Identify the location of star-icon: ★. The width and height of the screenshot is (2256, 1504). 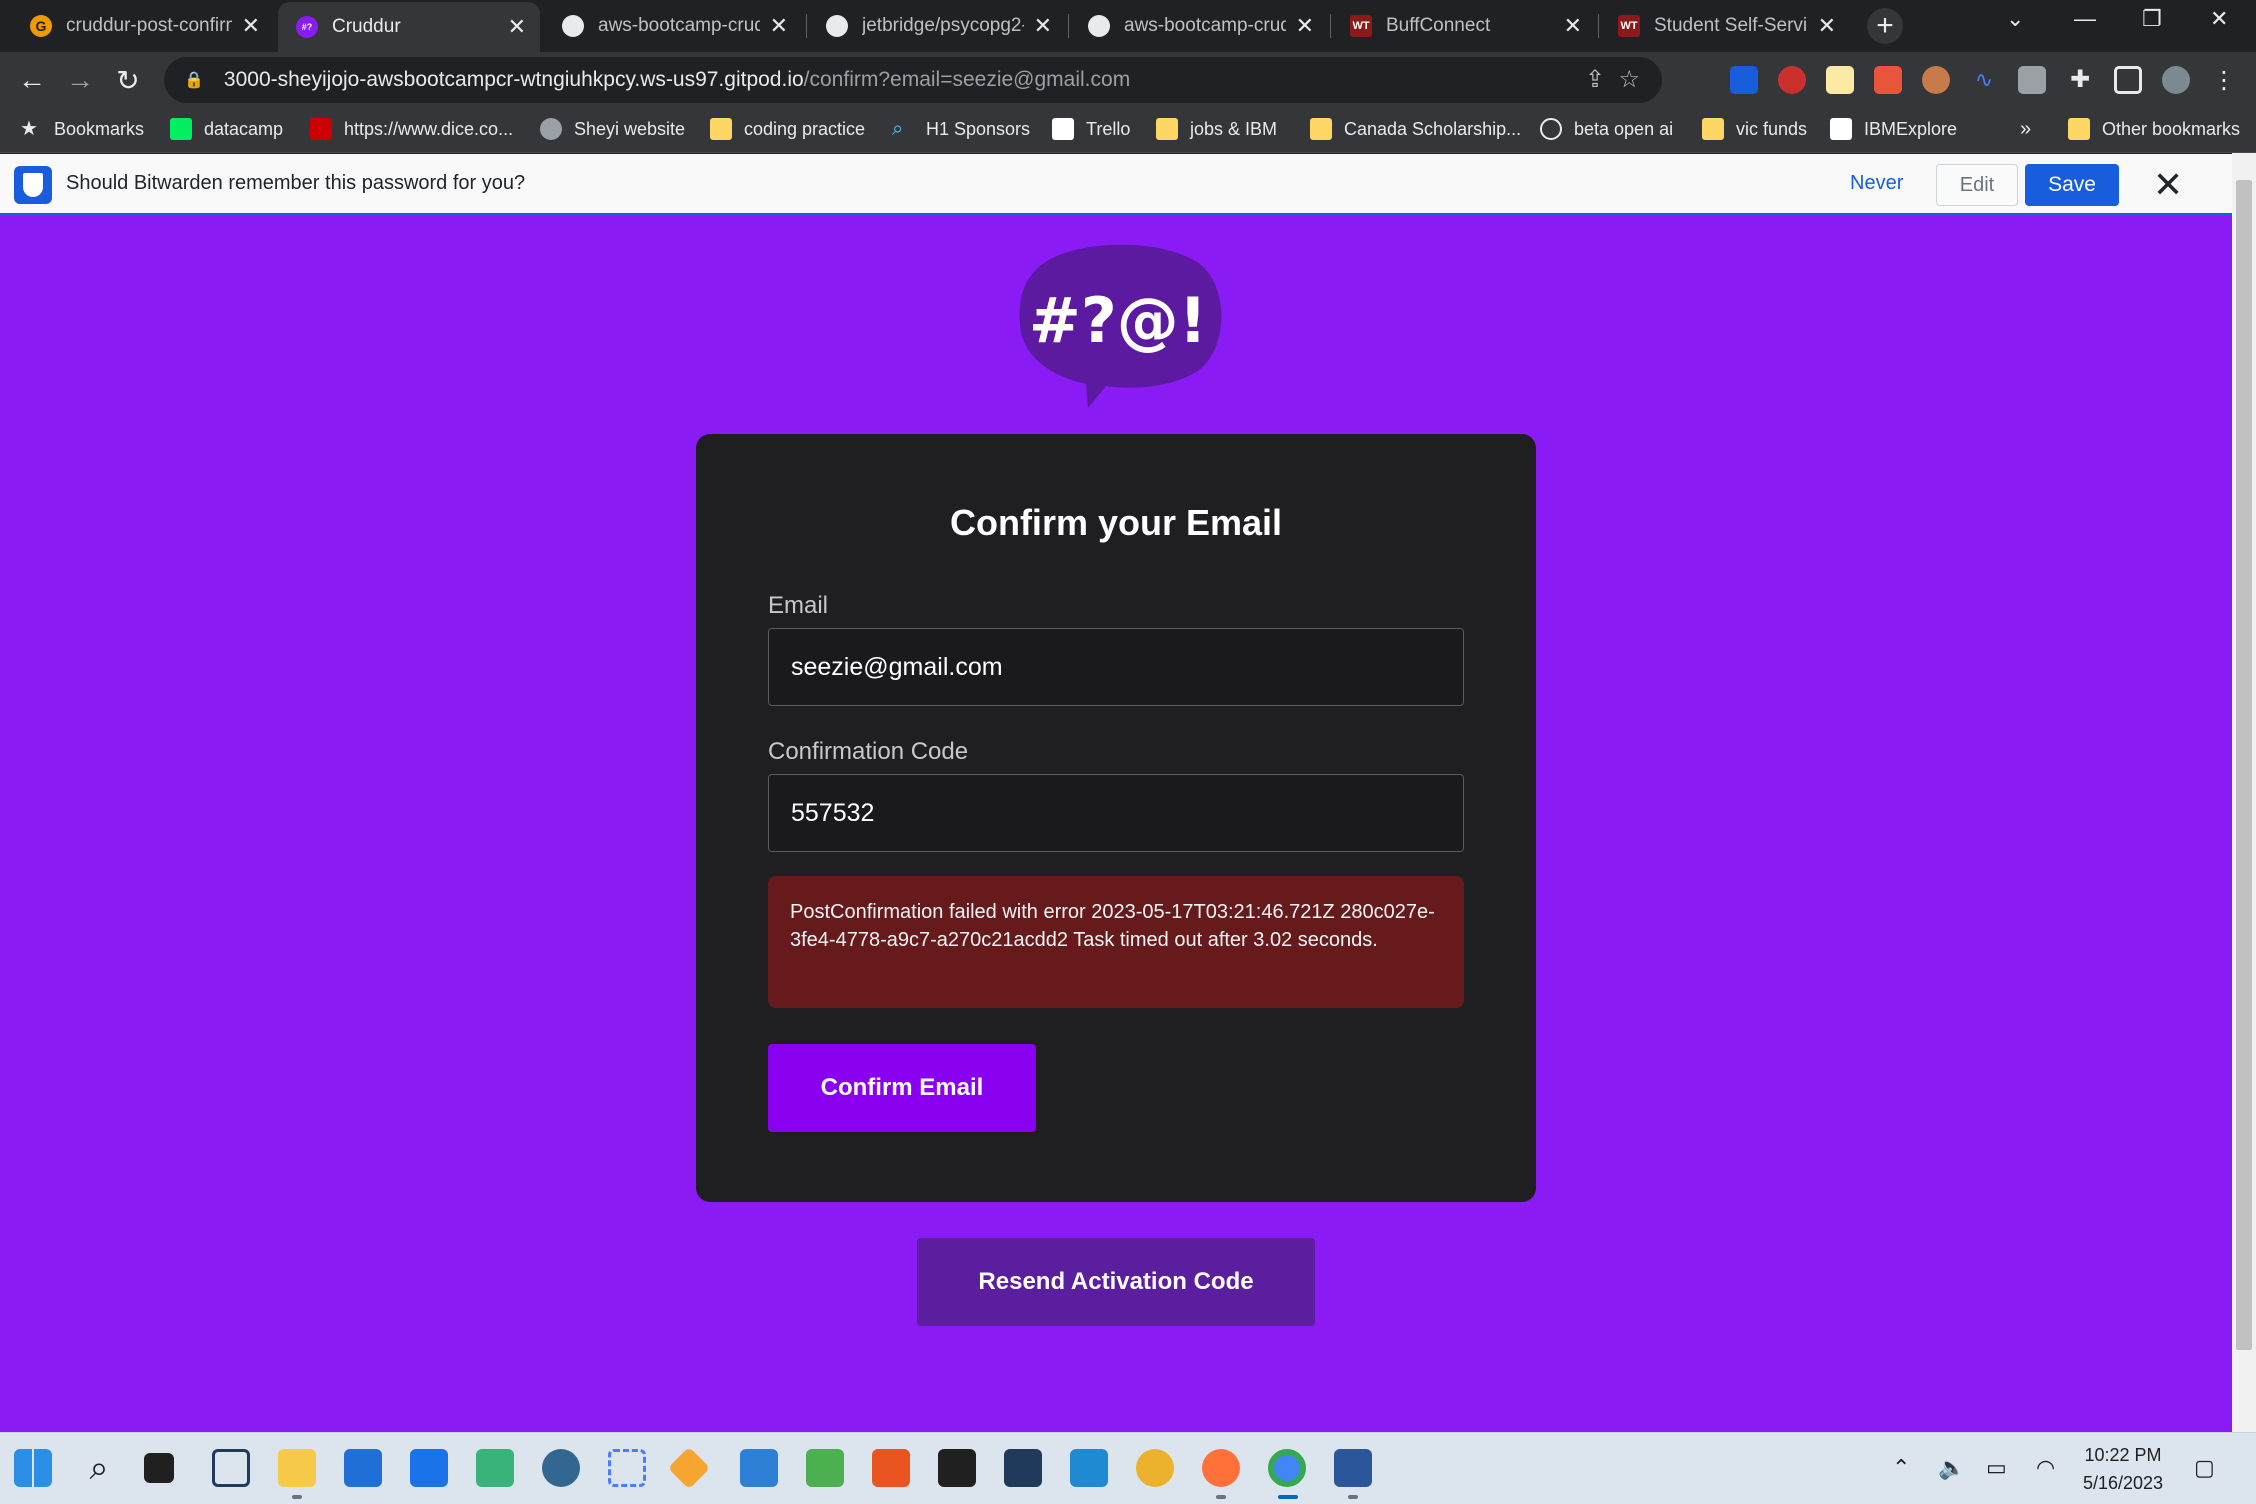
(29, 129).